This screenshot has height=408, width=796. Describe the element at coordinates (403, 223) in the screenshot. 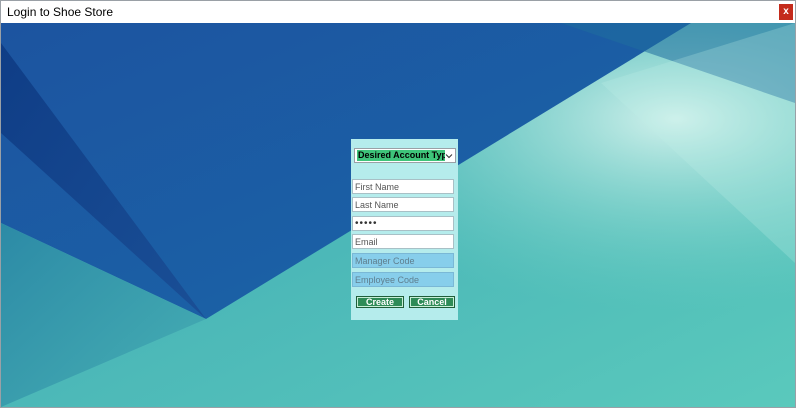

I see `password-field` at that location.